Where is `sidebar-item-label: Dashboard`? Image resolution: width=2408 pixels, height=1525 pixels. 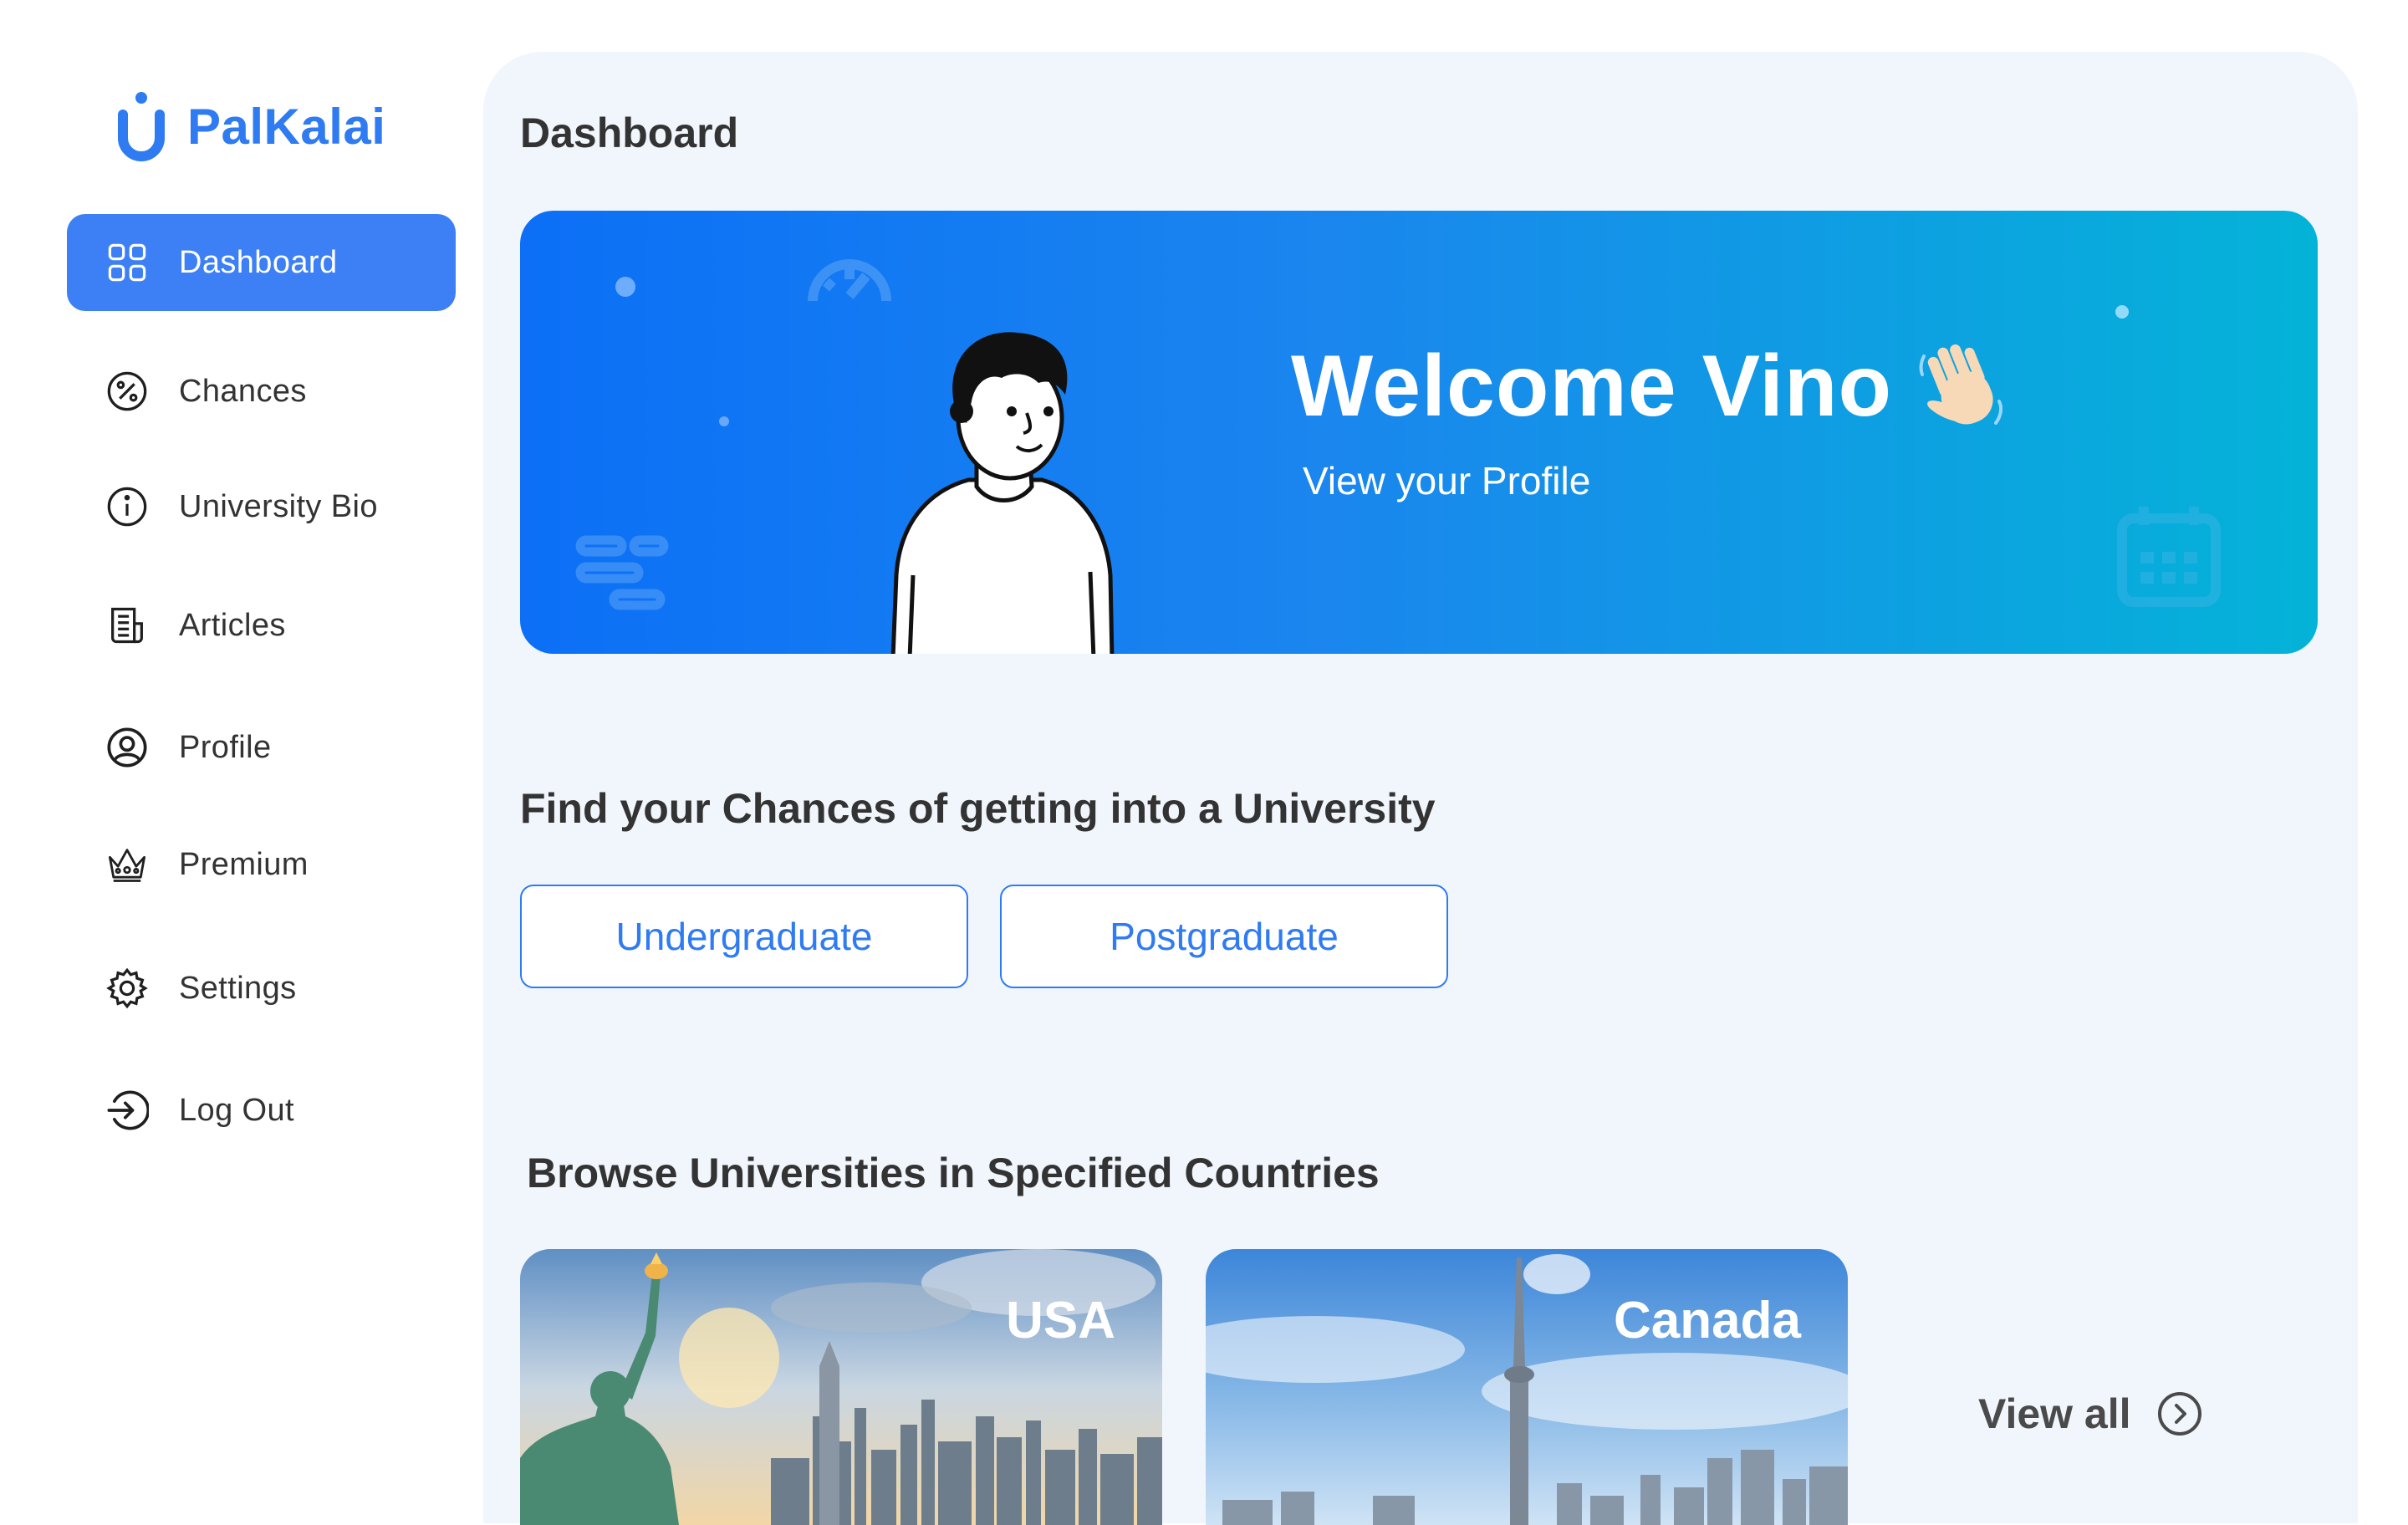 sidebar-item-label: Dashboard is located at coordinates (258, 262).